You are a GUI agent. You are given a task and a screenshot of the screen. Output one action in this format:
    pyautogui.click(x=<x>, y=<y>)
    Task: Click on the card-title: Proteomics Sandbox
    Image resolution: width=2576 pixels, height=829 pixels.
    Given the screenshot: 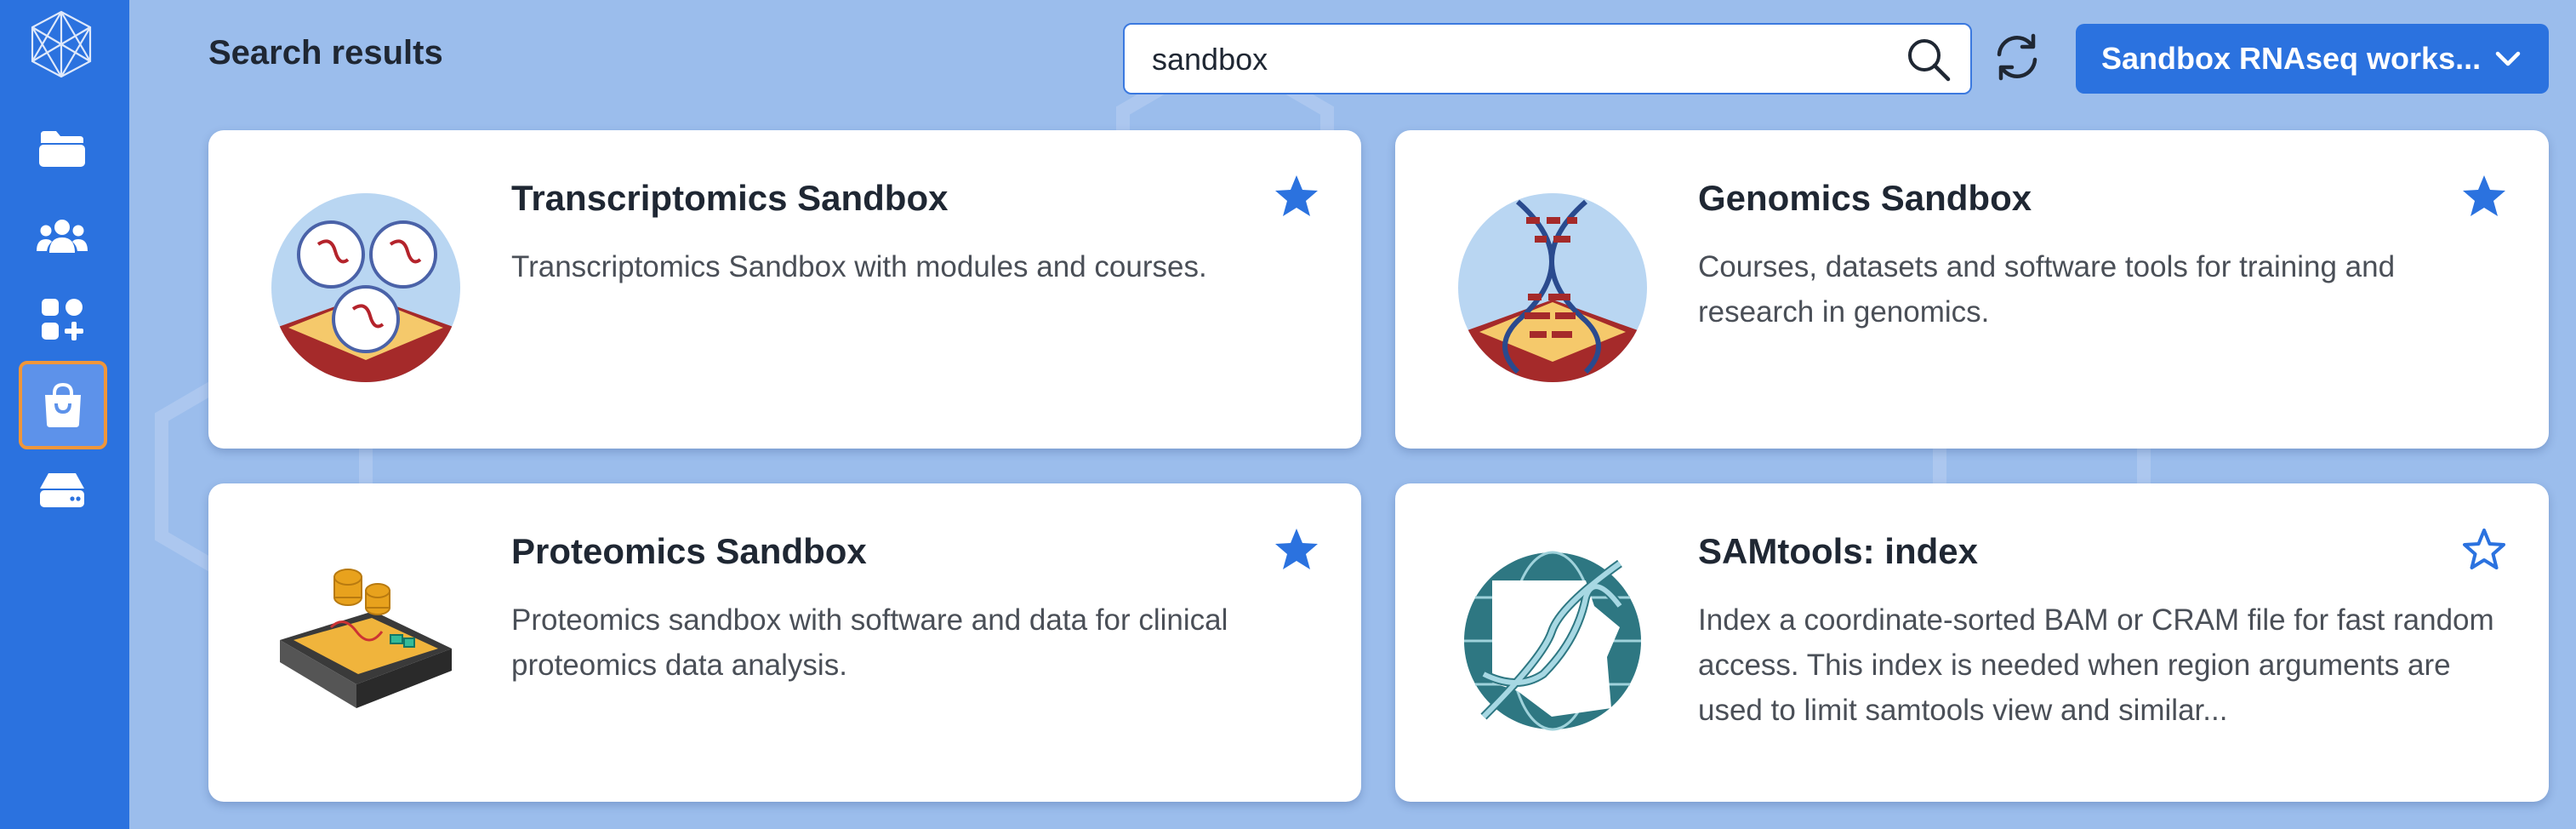 What is the action you would take?
    pyautogui.click(x=689, y=551)
    